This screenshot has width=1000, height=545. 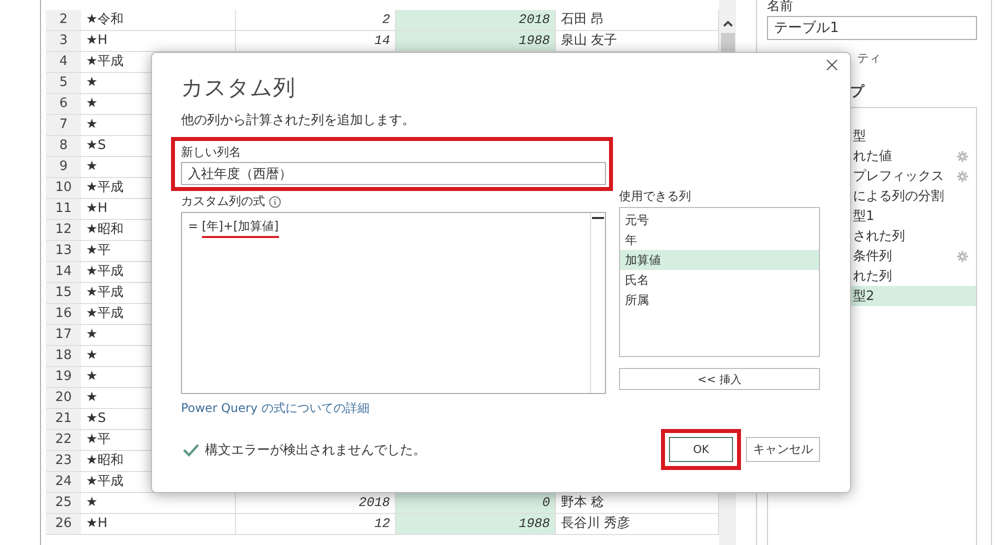 I want to click on row-number: 16, so click(x=63, y=314).